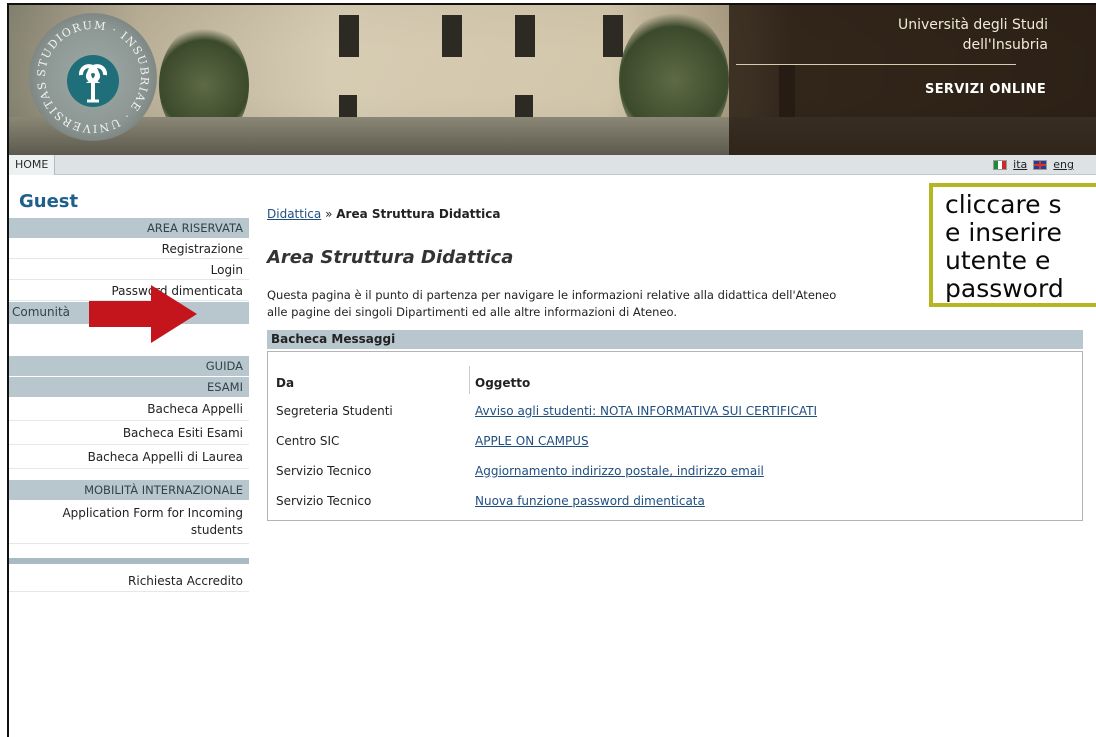 Image resolution: width=1096 pixels, height=737 pixels. What do you see at coordinates (129, 434) in the screenshot?
I see `sidebar-item-bacheca-esiti: Bacheca Esiti Esami` at bounding box center [129, 434].